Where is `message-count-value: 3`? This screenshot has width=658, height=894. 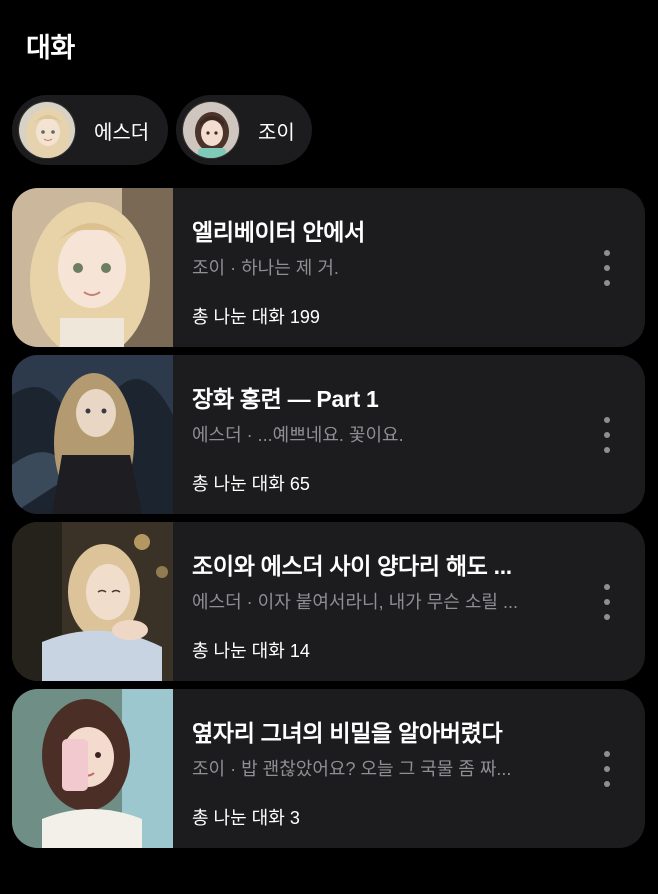 message-count-value: 3 is located at coordinates (294, 818).